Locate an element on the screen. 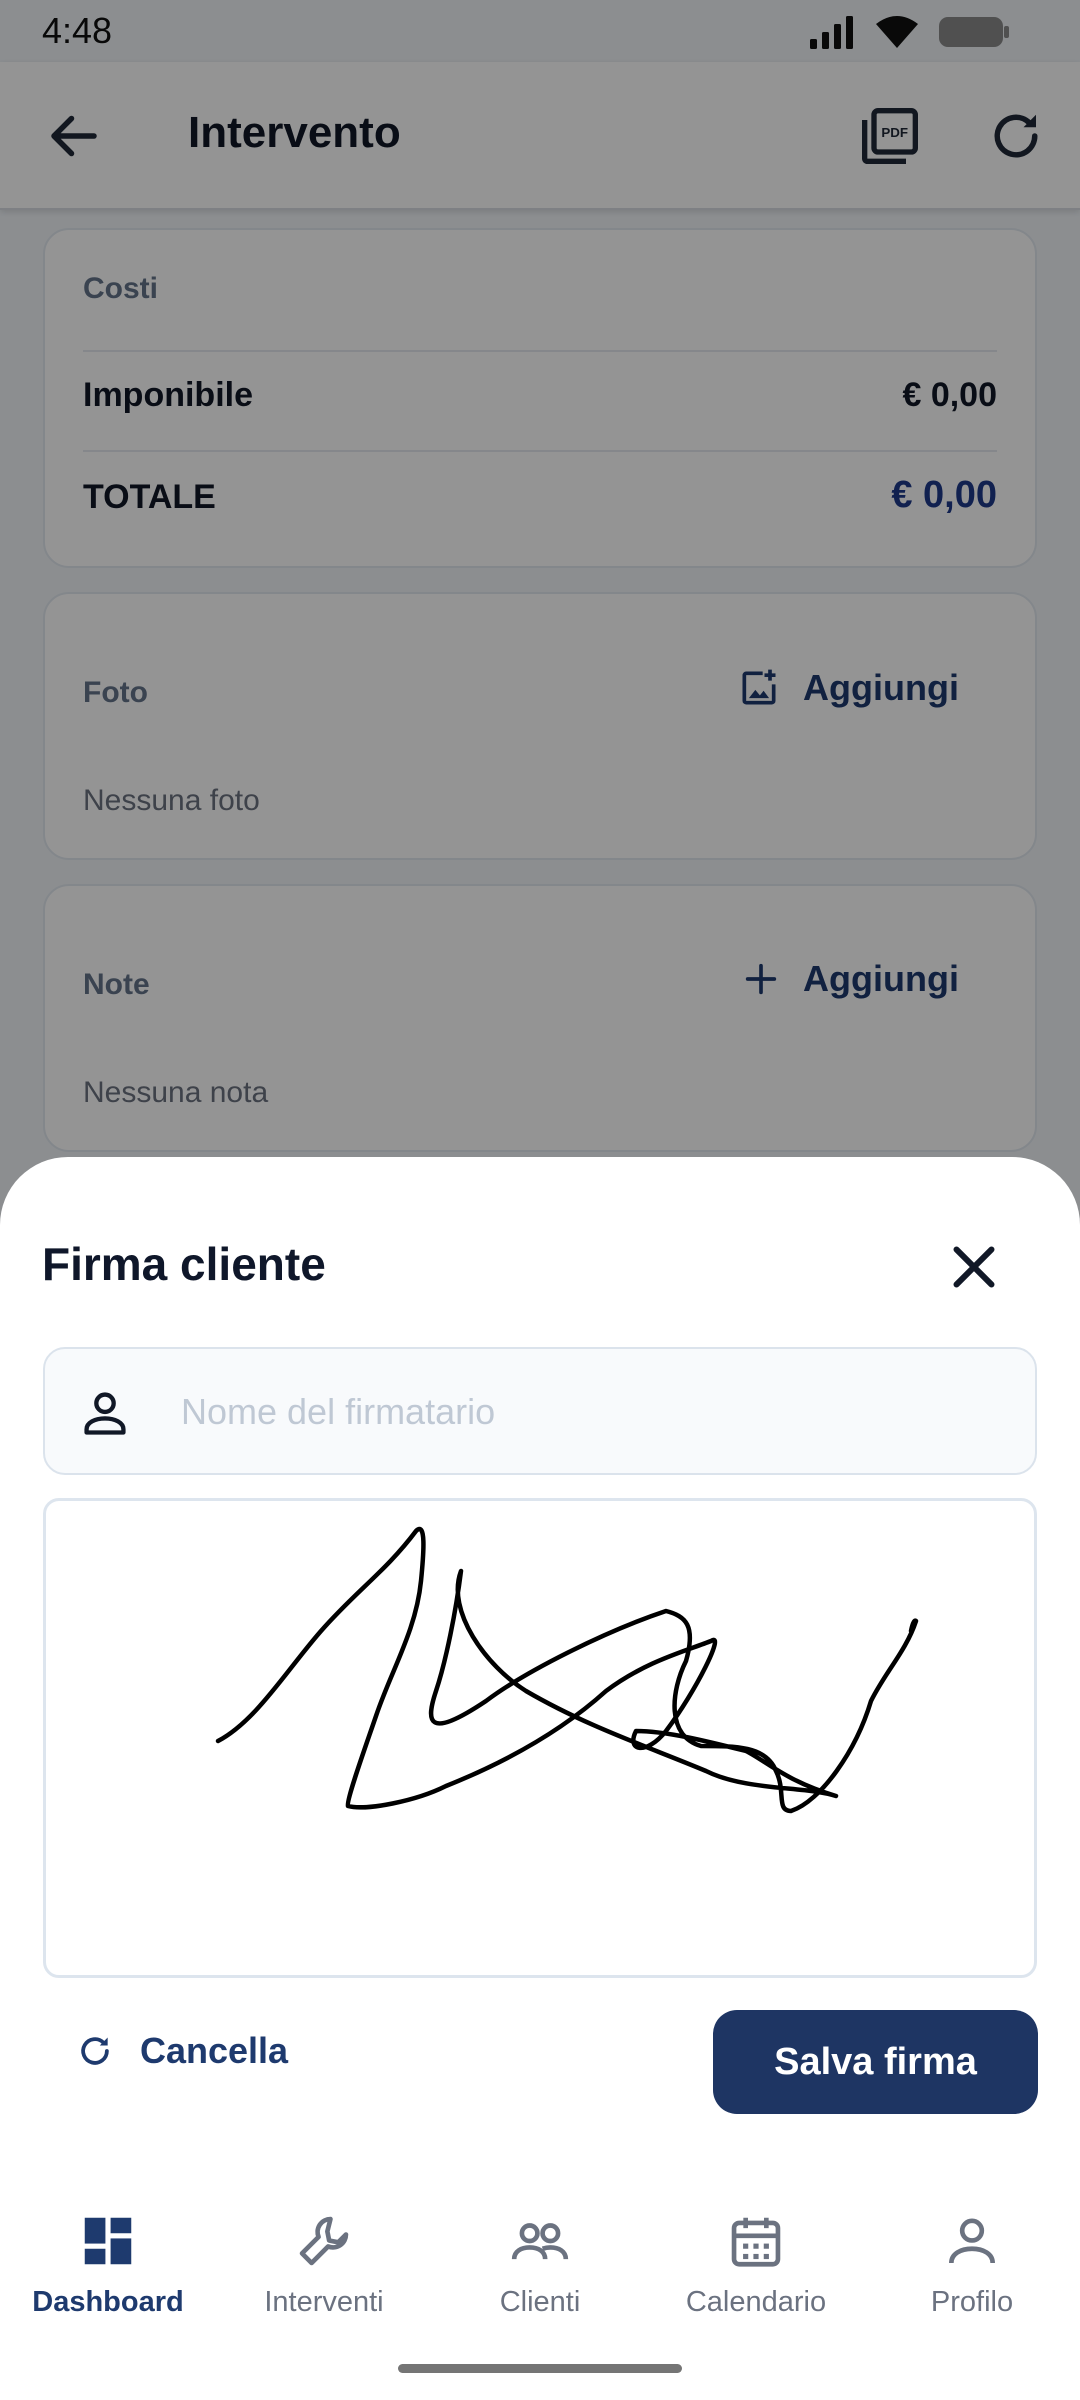 Image resolution: width=1080 pixels, height=2400 pixels. save-signature-button: Salva firma is located at coordinates (875, 2062).